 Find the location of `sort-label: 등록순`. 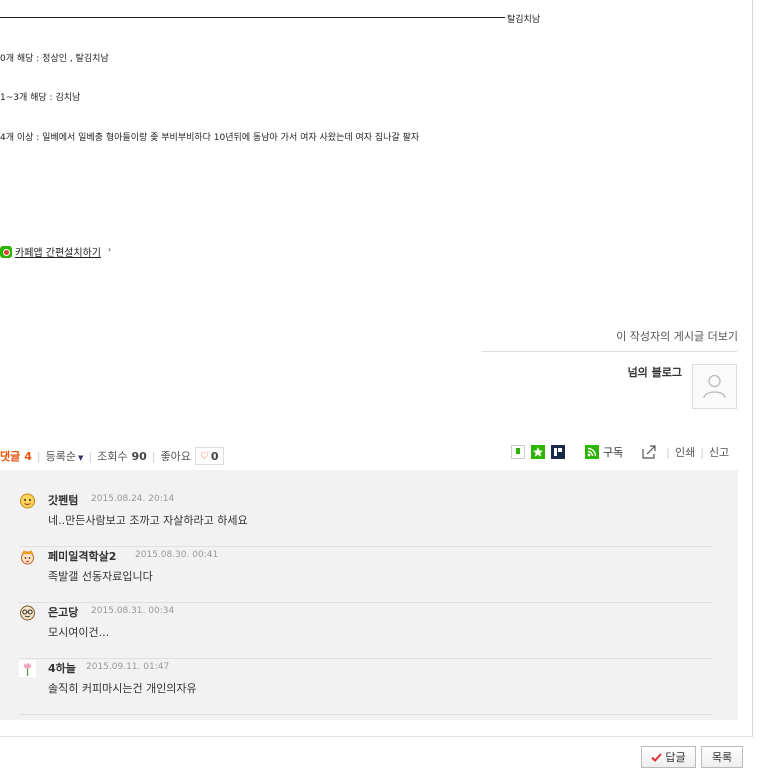

sort-label: 등록순 is located at coordinates (60, 456).